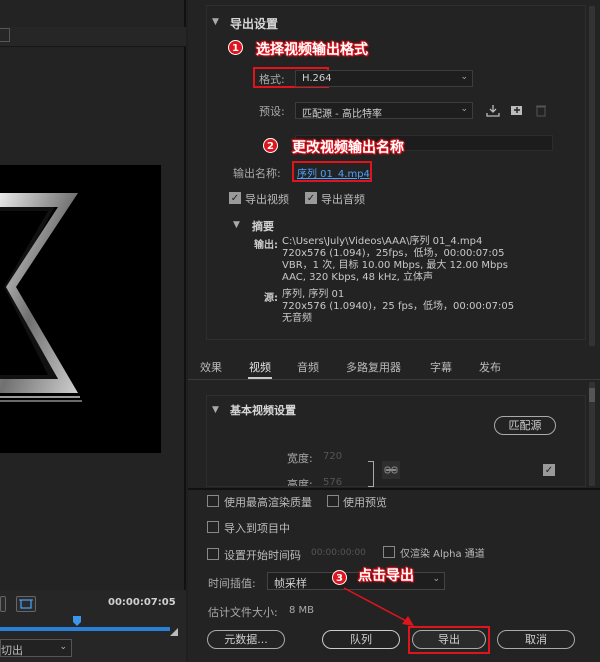 The height and width of the screenshot is (662, 600). Describe the element at coordinates (300, 458) in the screenshot. I see `width-label: 宽度:` at that location.